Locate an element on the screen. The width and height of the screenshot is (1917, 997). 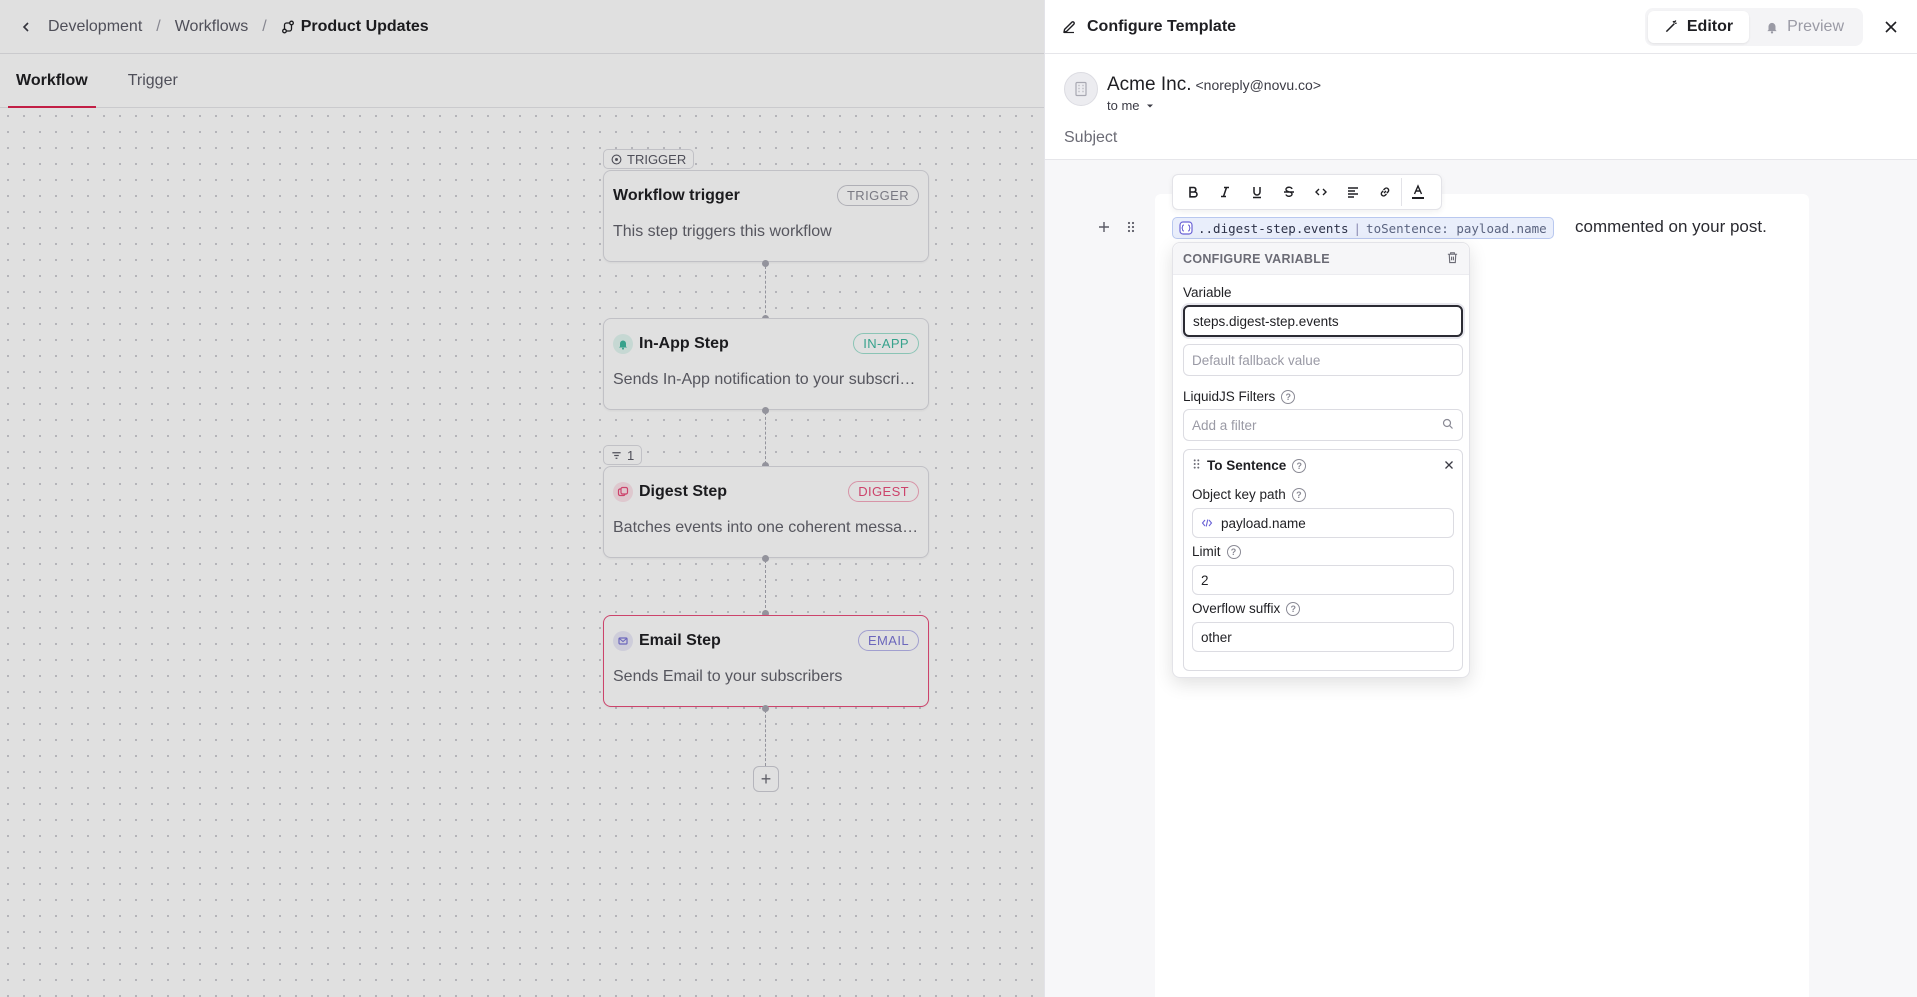
fallback-input: Default fallback value is located at coordinates (1323, 360).